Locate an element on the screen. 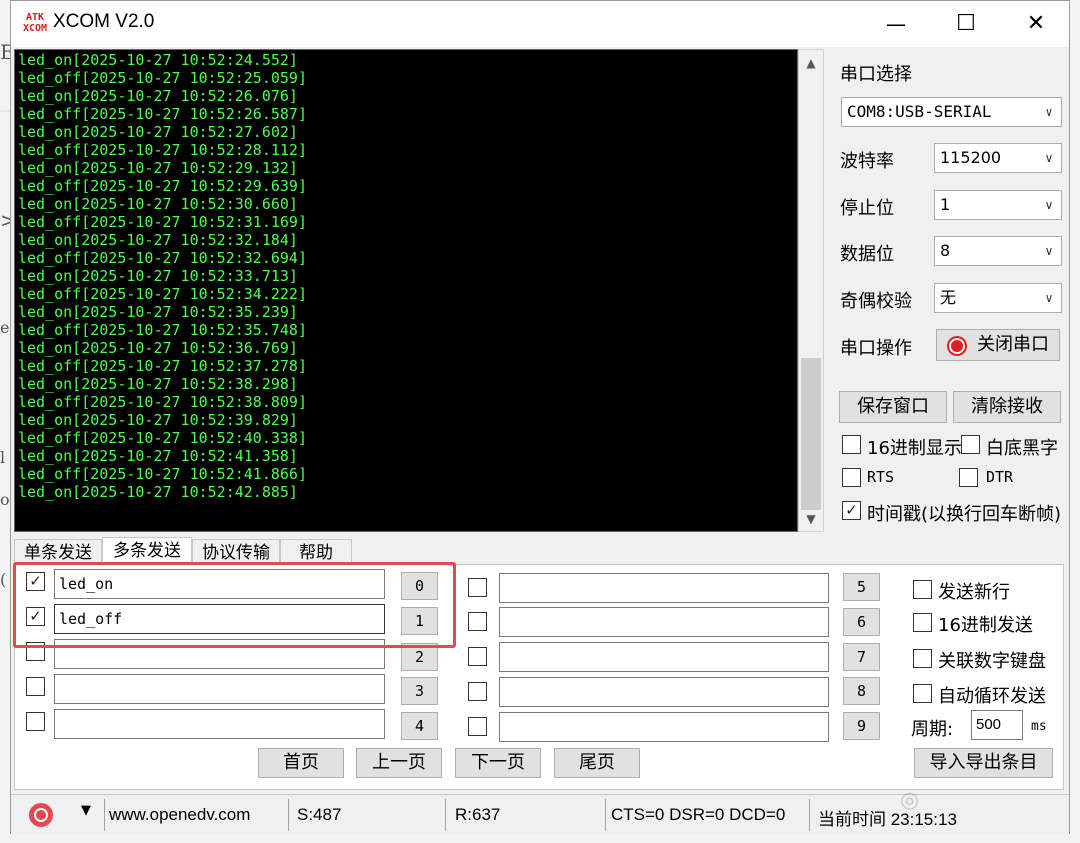 This screenshot has height=843, width=1080. row-6-checkbox is located at coordinates (477, 621).